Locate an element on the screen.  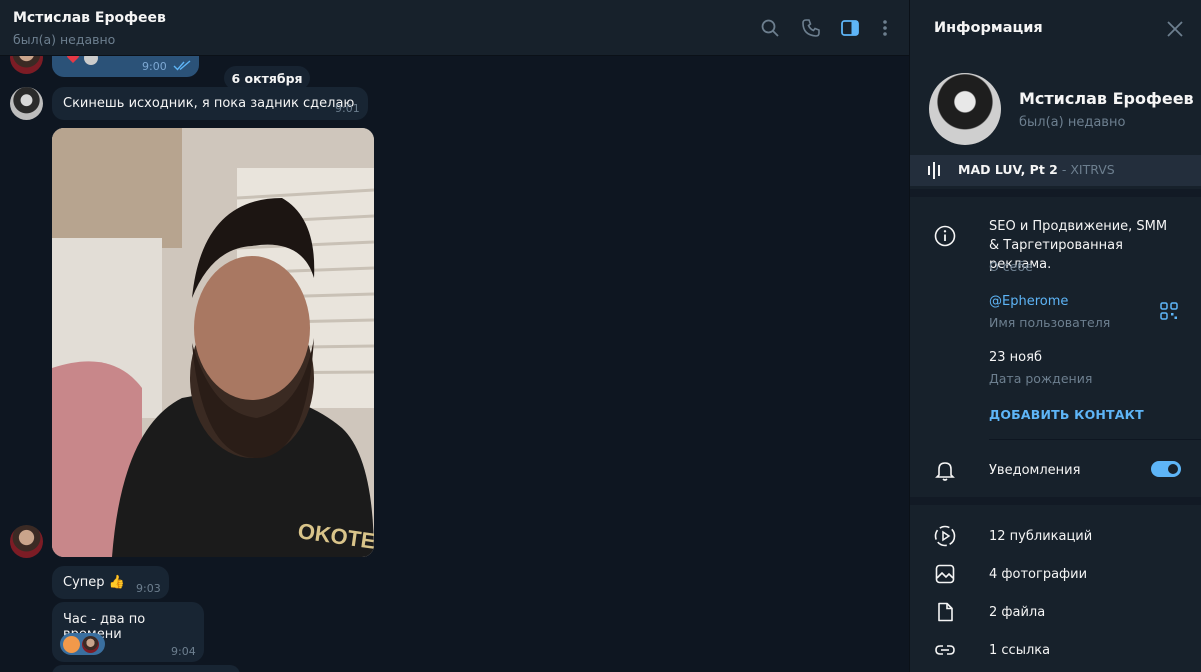
sidebar-toggle-icon is located at coordinates (850, 28).